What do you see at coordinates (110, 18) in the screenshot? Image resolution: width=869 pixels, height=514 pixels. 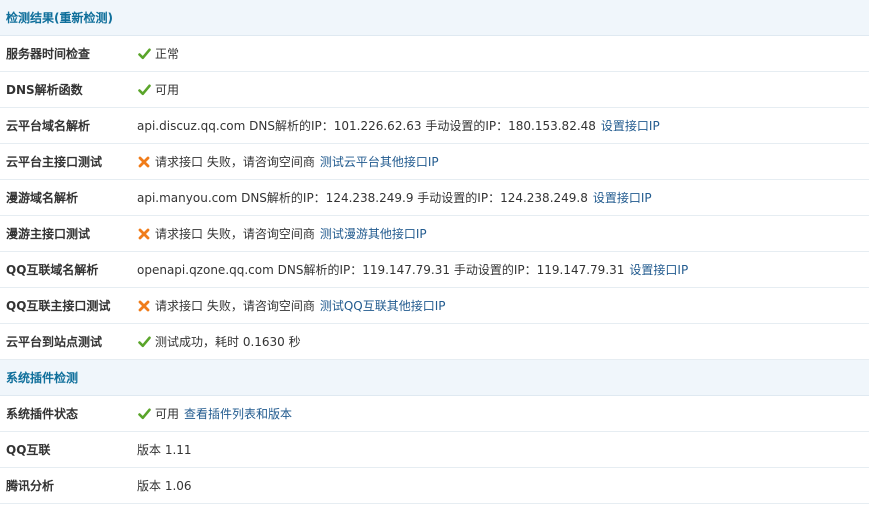 I see `paren-close: )` at bounding box center [110, 18].